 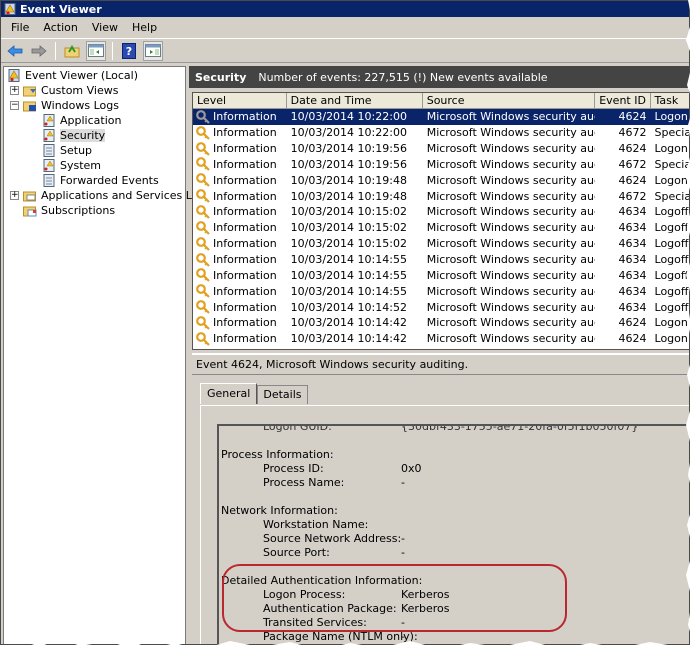 I want to click on log-title: Security, so click(x=221, y=77).